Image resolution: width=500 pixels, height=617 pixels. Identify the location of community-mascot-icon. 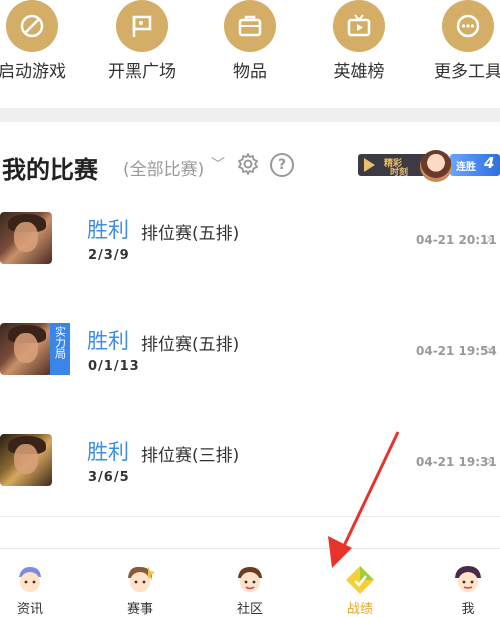
(250, 579).